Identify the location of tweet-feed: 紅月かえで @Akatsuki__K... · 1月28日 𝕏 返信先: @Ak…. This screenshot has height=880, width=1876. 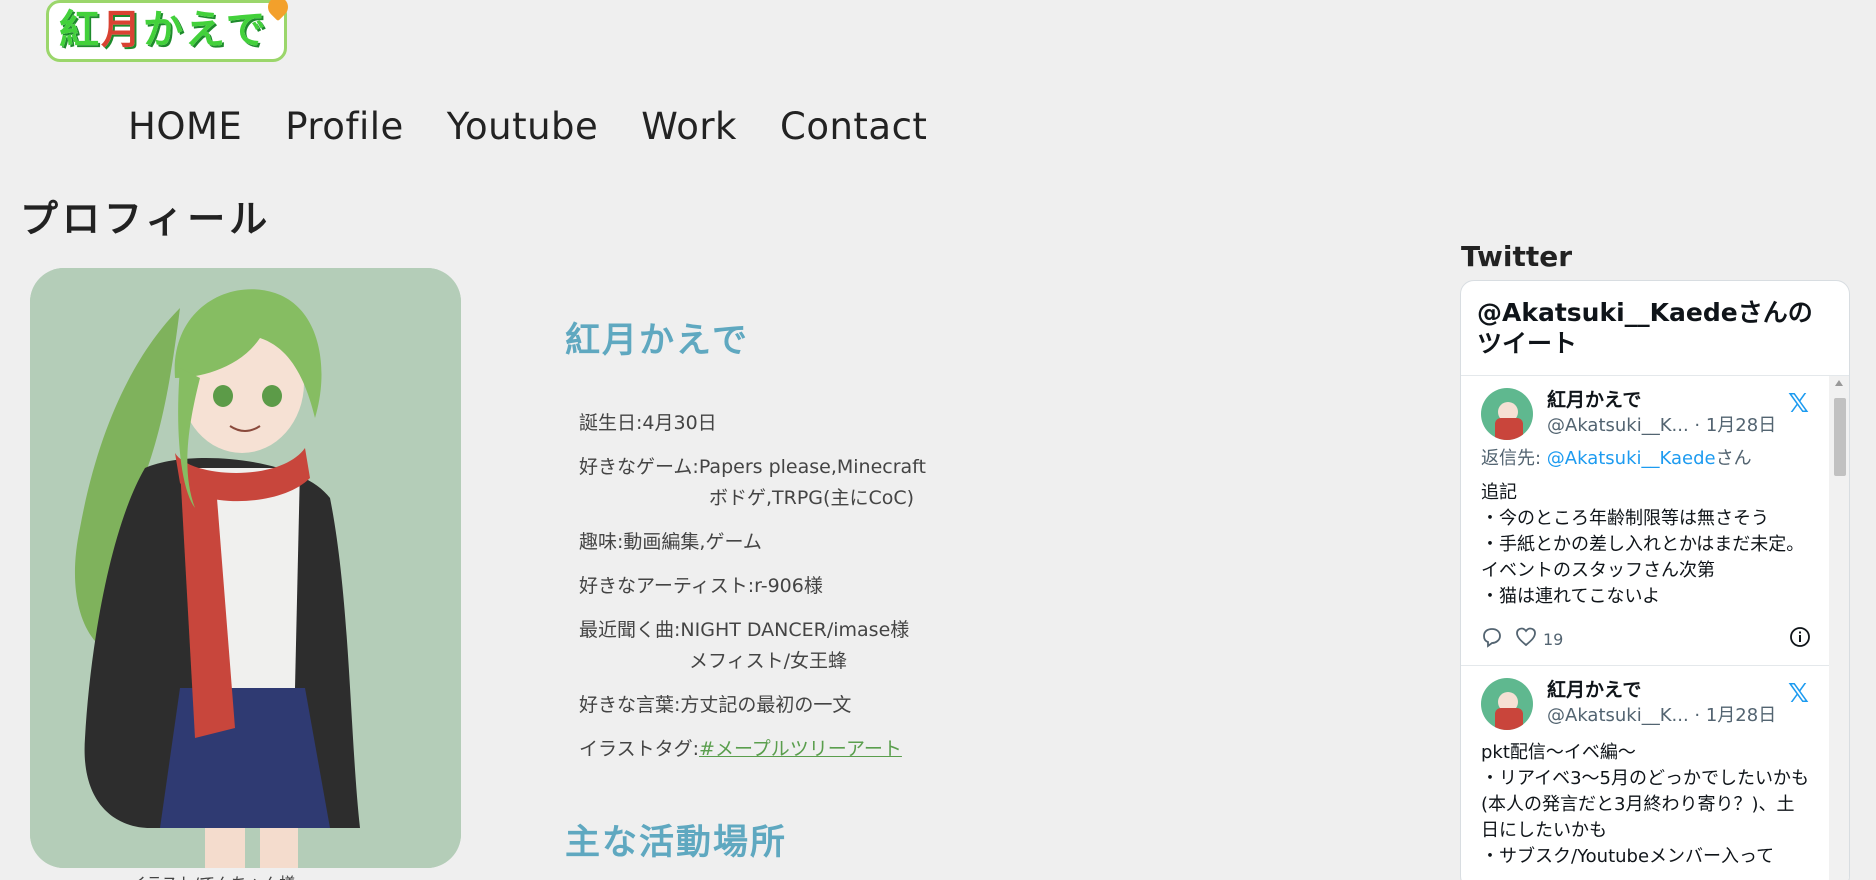
(1655, 628).